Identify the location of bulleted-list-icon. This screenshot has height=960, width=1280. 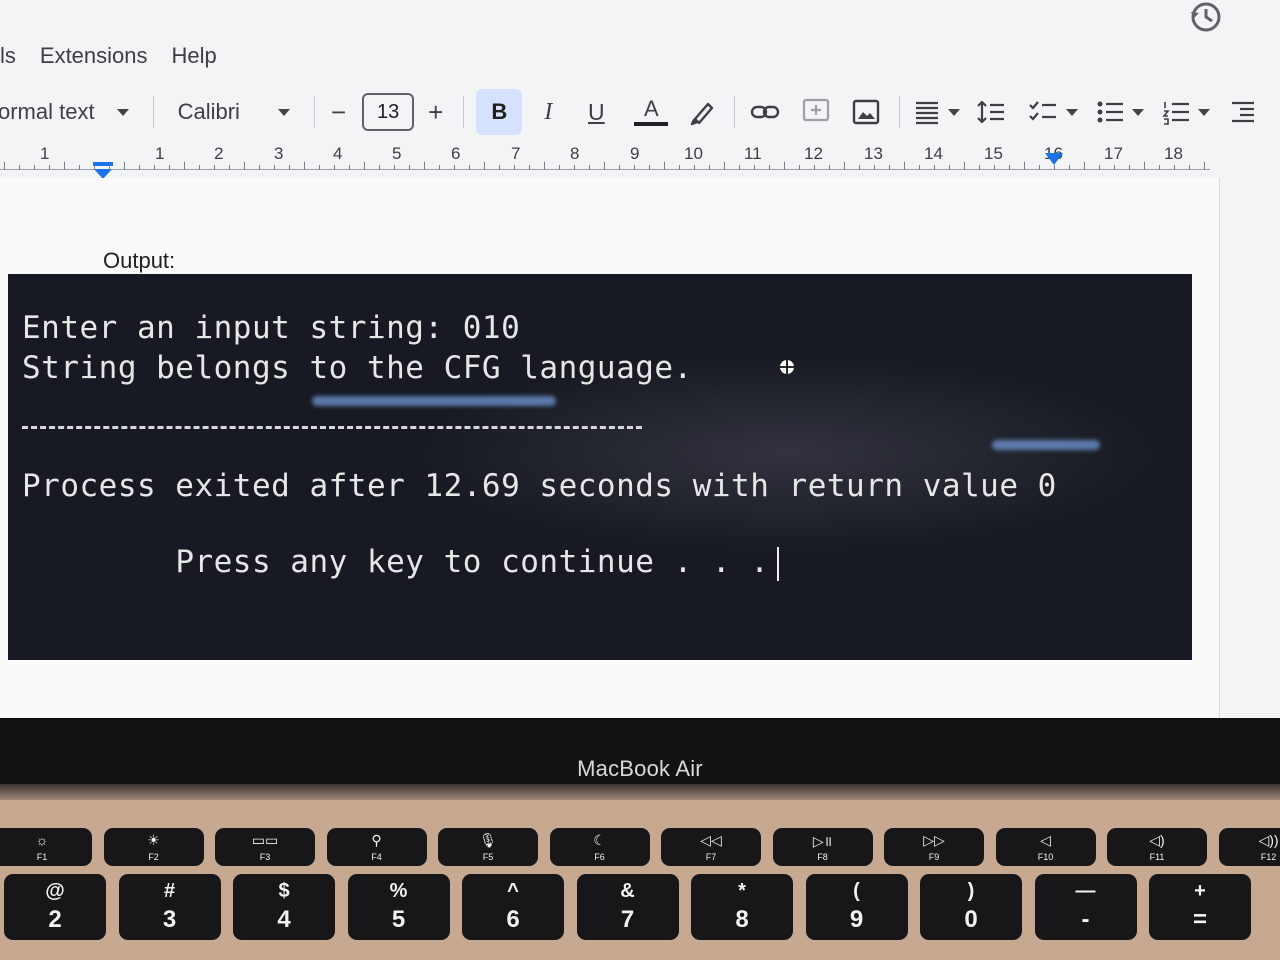
(1110, 112).